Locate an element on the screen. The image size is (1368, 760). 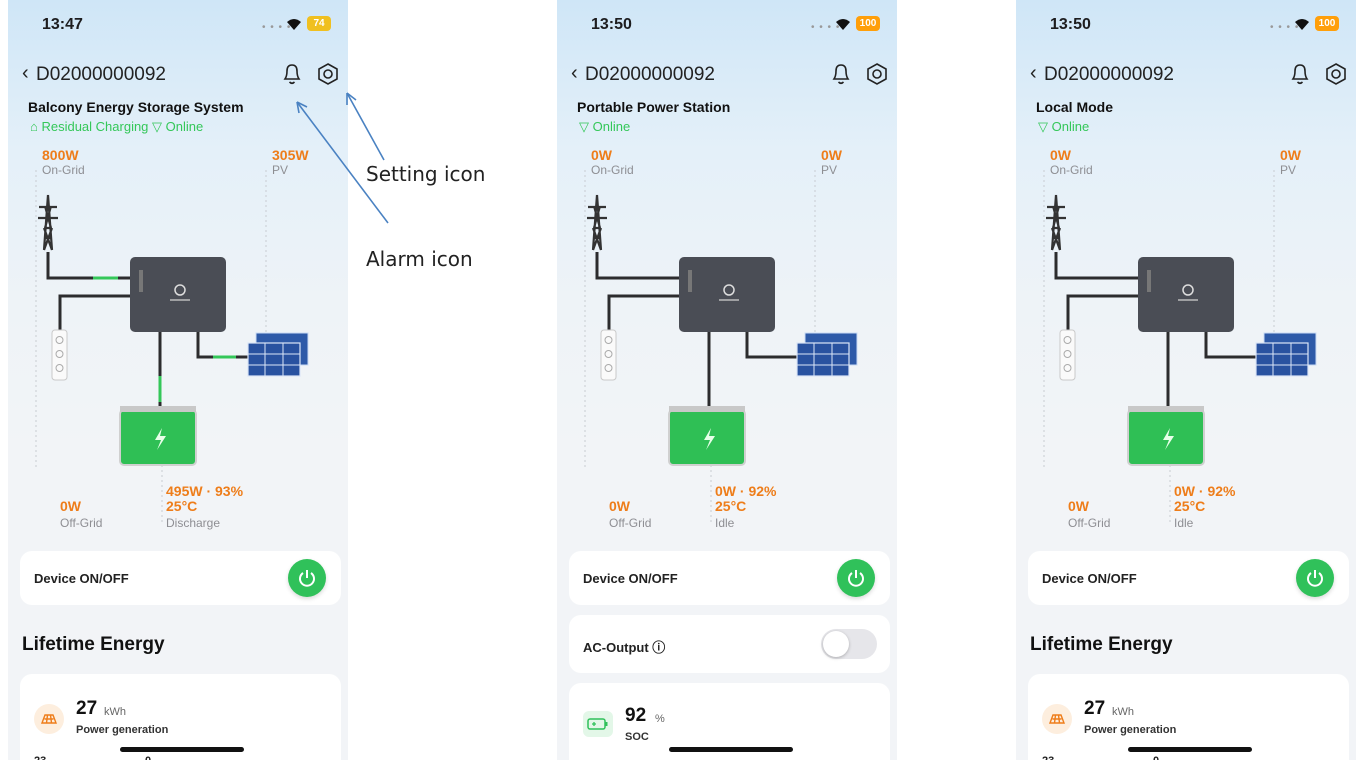
alarm-icon-annotation: Alarm icon is located at coordinates (419, 259).